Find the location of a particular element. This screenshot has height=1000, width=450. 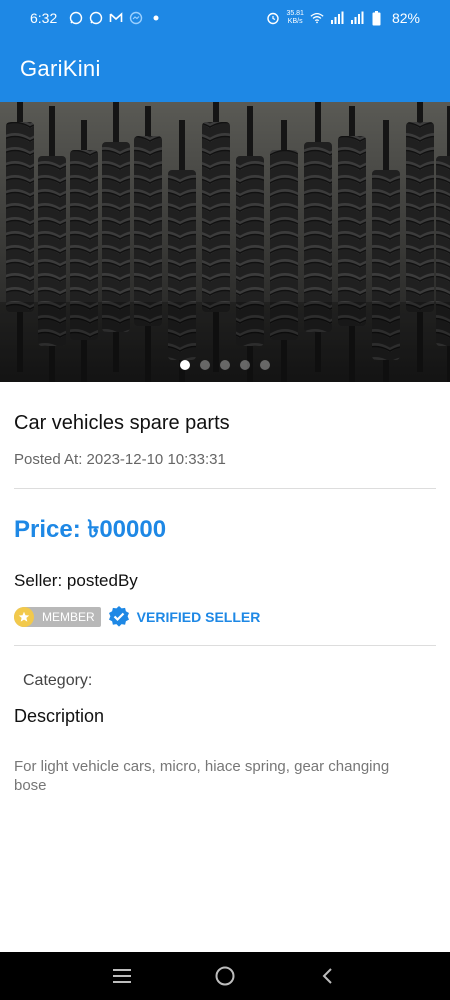

home-button is located at coordinates (225, 976).